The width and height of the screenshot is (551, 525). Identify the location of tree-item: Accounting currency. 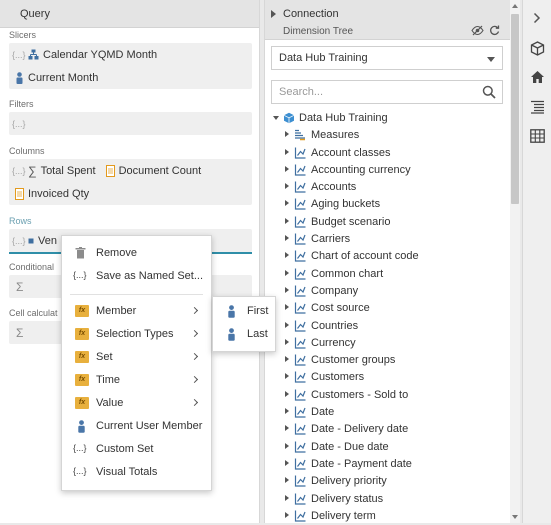
(387, 170).